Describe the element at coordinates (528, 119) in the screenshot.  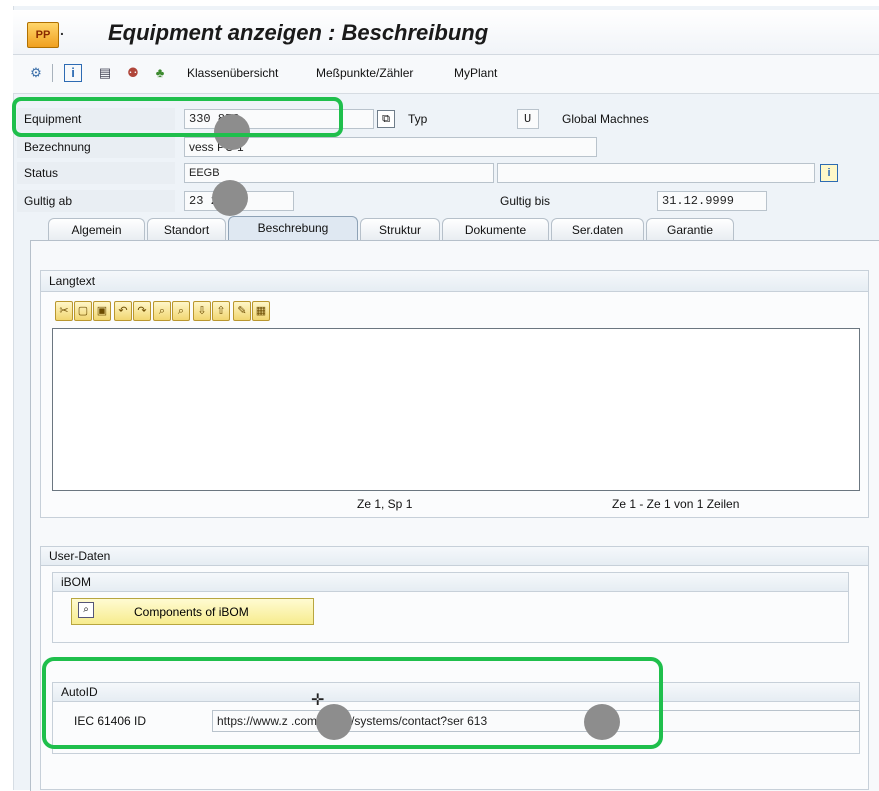
I see `typ-field: U` at that location.